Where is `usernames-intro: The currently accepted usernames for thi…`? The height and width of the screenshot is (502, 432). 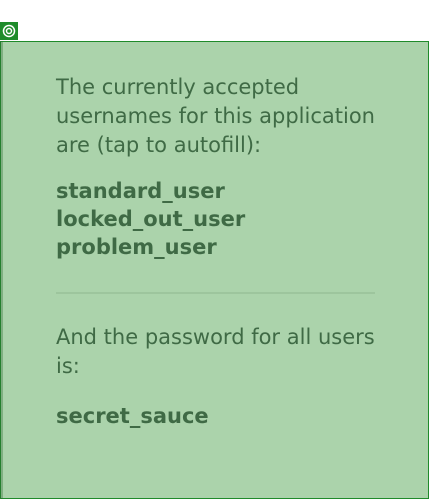 usernames-intro: The currently accepted usernames for thi… is located at coordinates (215, 116).